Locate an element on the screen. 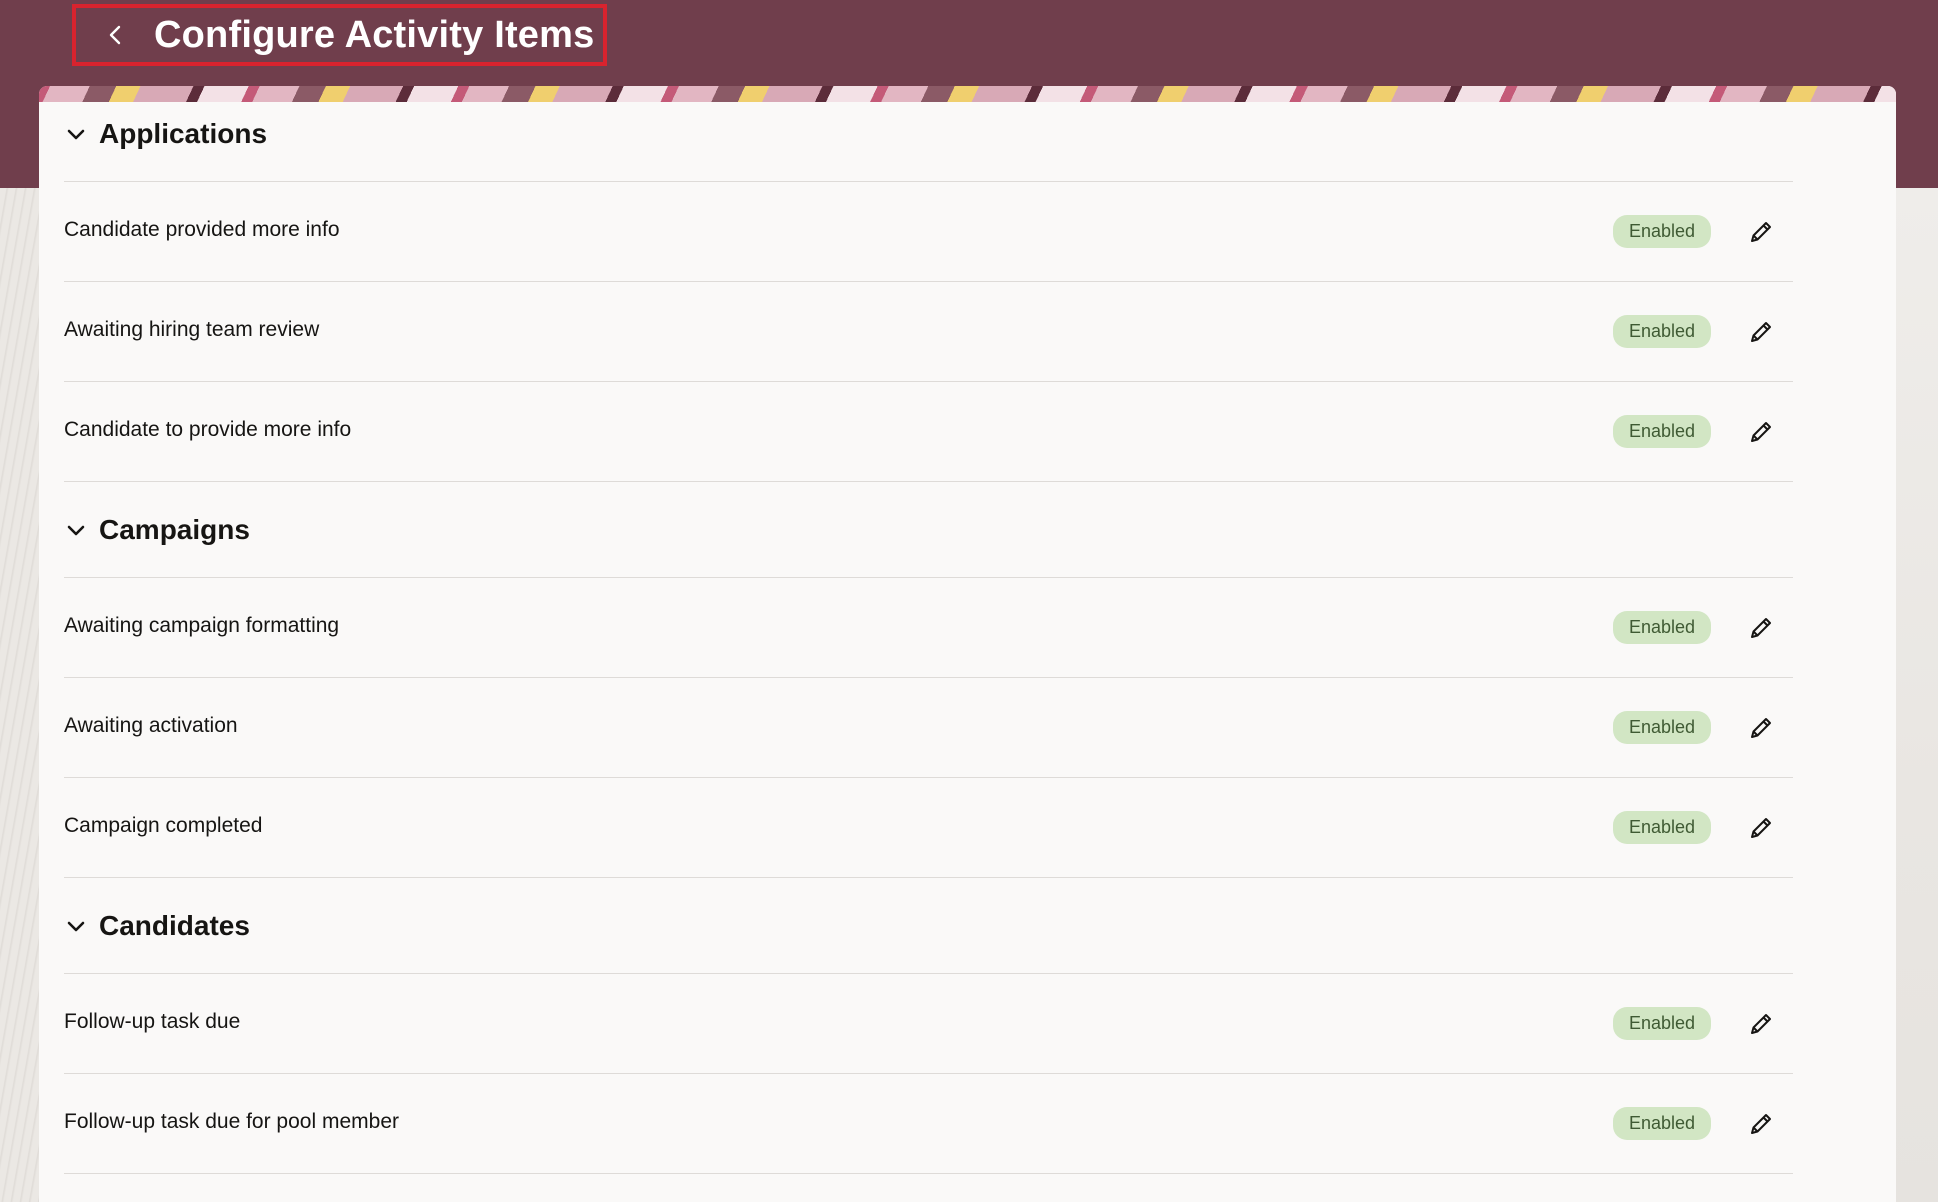 Image resolution: width=1938 pixels, height=1202 pixels. list-item: Awaiting campaign formatting Enabled is located at coordinates (928, 628).